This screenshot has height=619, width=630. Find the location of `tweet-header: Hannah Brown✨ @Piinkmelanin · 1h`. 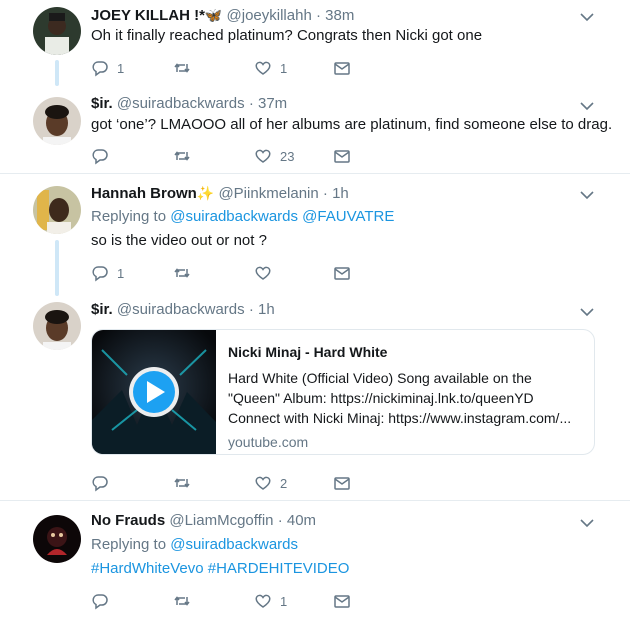

tweet-header: Hannah Brown✨ @Piinkmelanin · 1h is located at coordinates (220, 193).